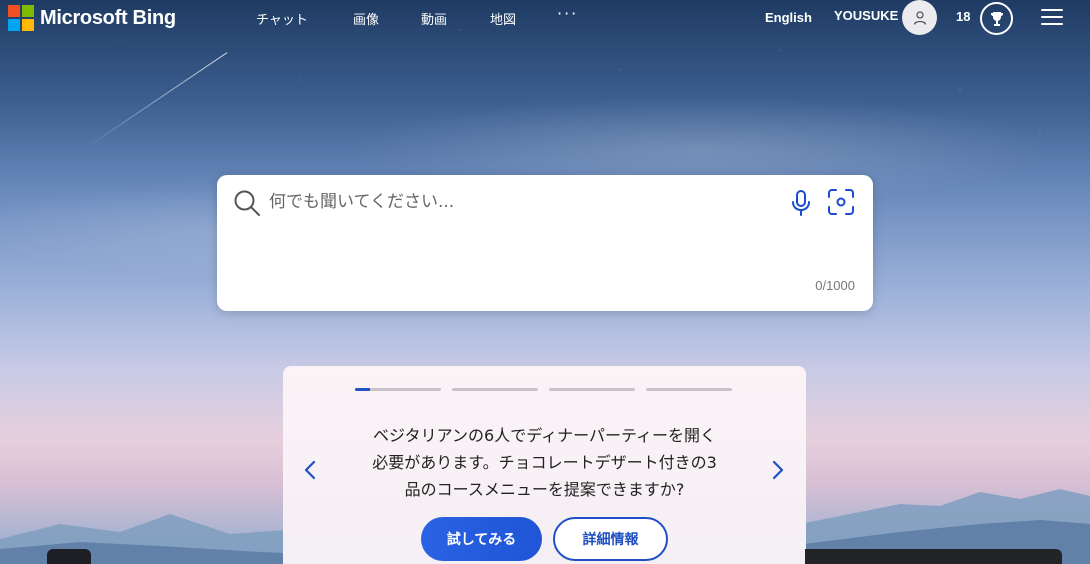  I want to click on progress-fill, so click(363, 389).